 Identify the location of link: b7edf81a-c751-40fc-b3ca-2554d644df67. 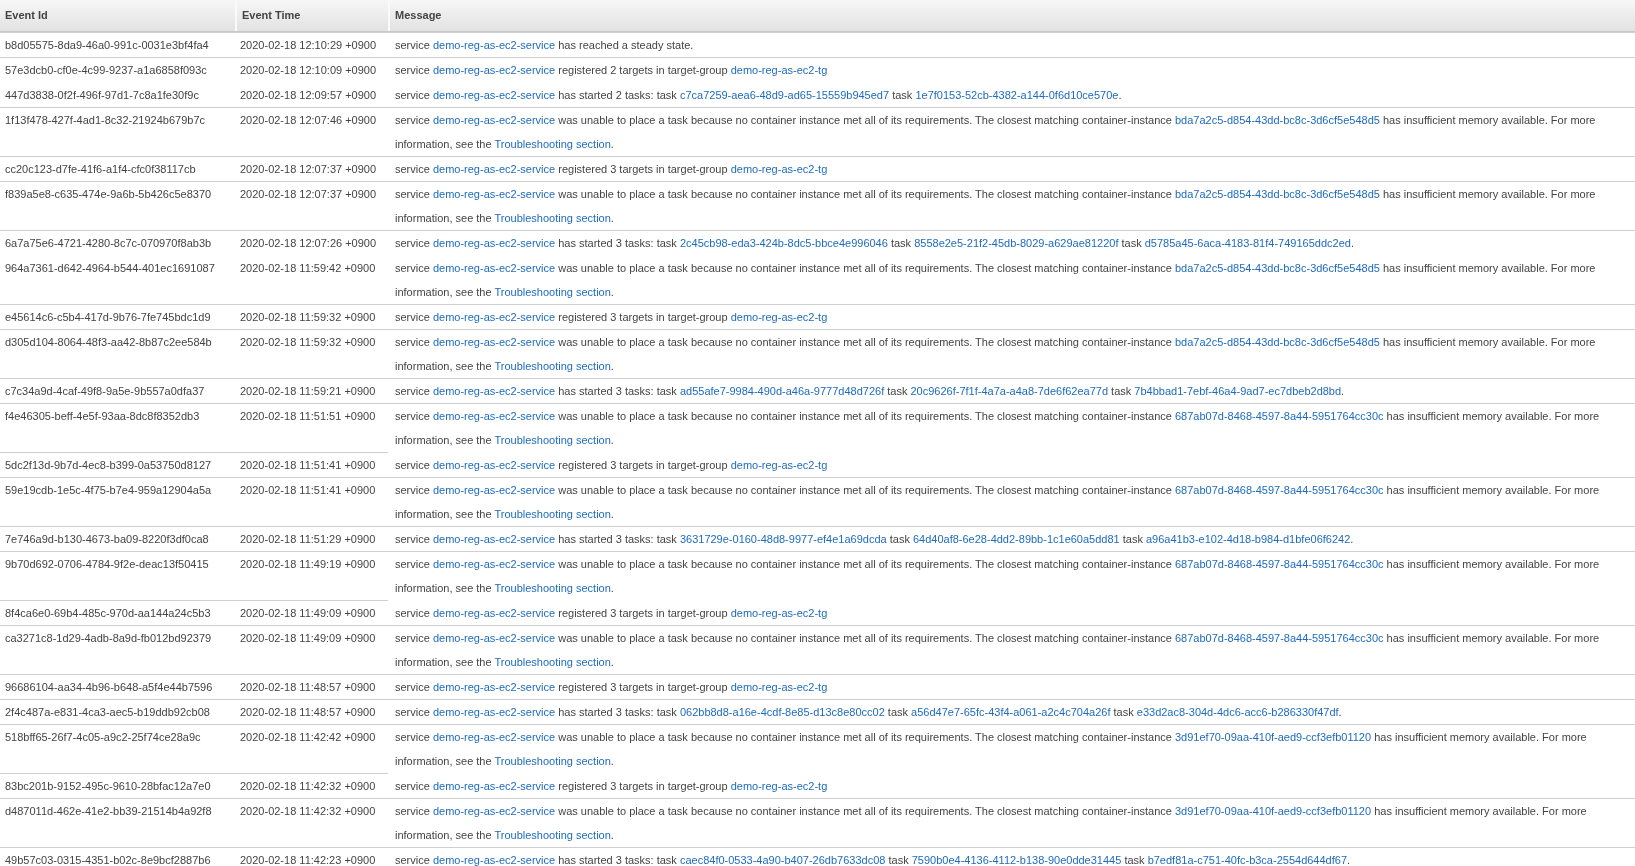
(1247, 860).